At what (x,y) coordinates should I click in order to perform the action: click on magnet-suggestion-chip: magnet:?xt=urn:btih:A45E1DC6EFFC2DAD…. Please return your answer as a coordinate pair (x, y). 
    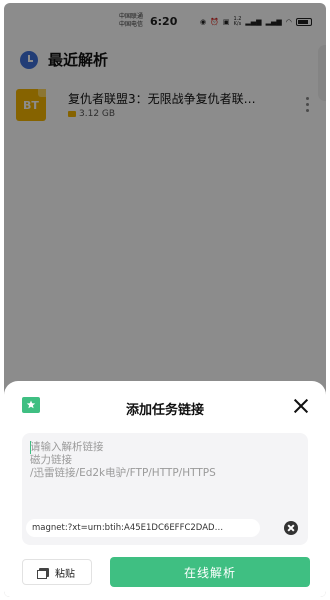
    Looking at the image, I should click on (143, 528).